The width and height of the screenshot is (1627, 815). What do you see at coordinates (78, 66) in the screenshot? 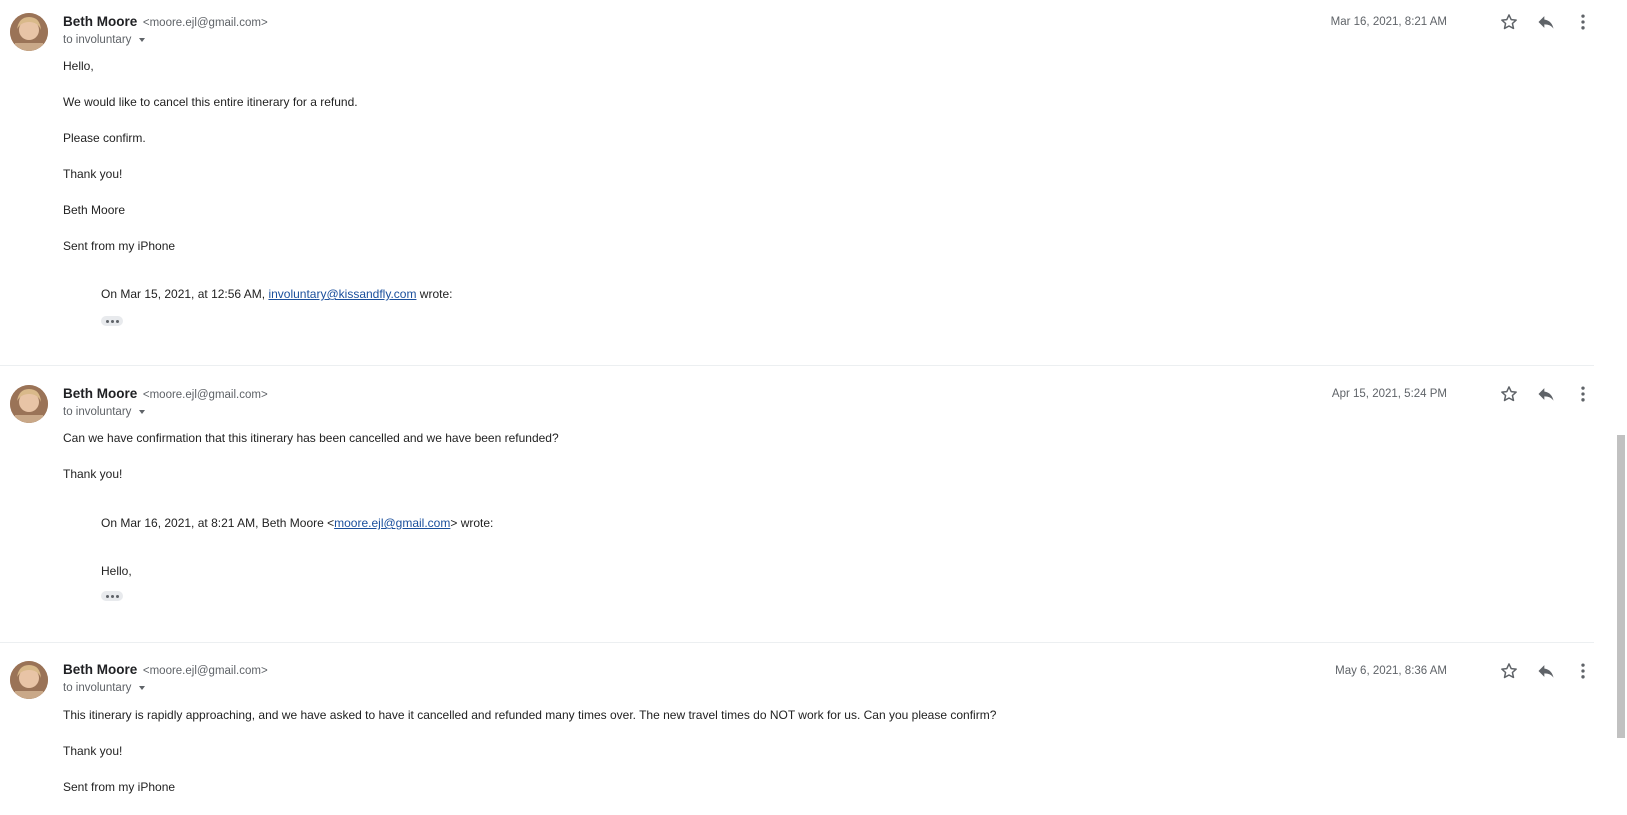
I see `body-line: Hello,` at bounding box center [78, 66].